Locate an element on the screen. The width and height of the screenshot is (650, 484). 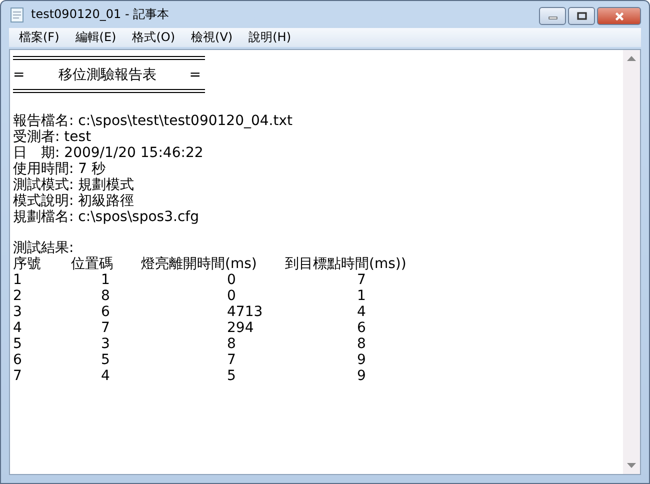
maximize-icon is located at coordinates (581, 16).